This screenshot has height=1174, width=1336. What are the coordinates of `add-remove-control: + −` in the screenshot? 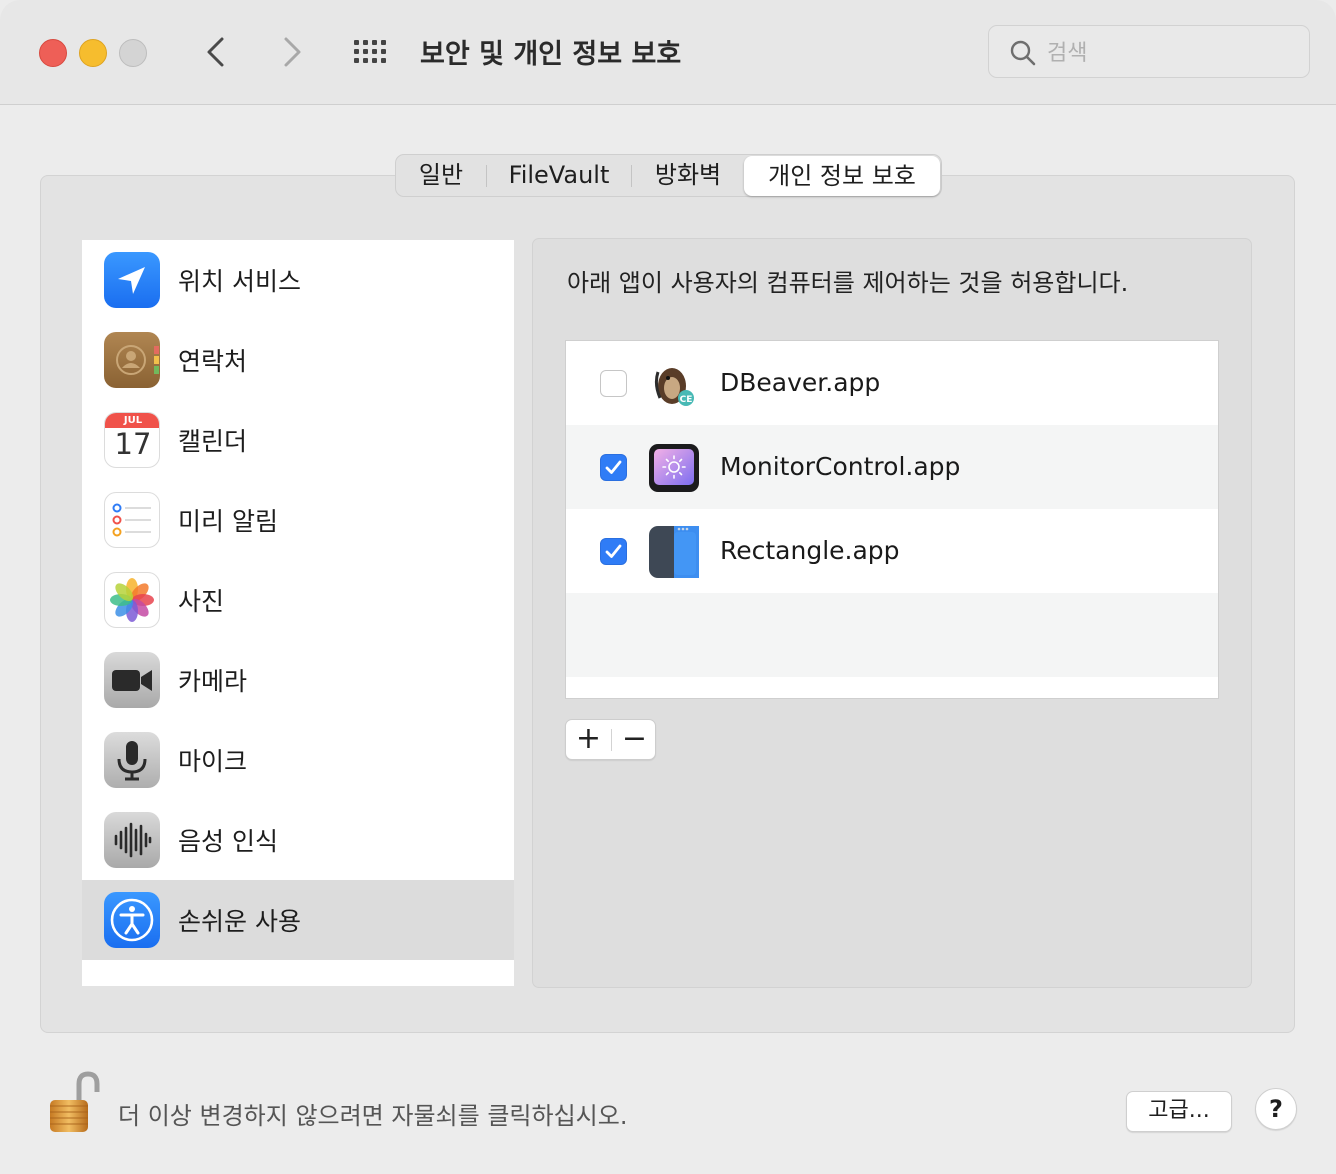 It's located at (610, 739).